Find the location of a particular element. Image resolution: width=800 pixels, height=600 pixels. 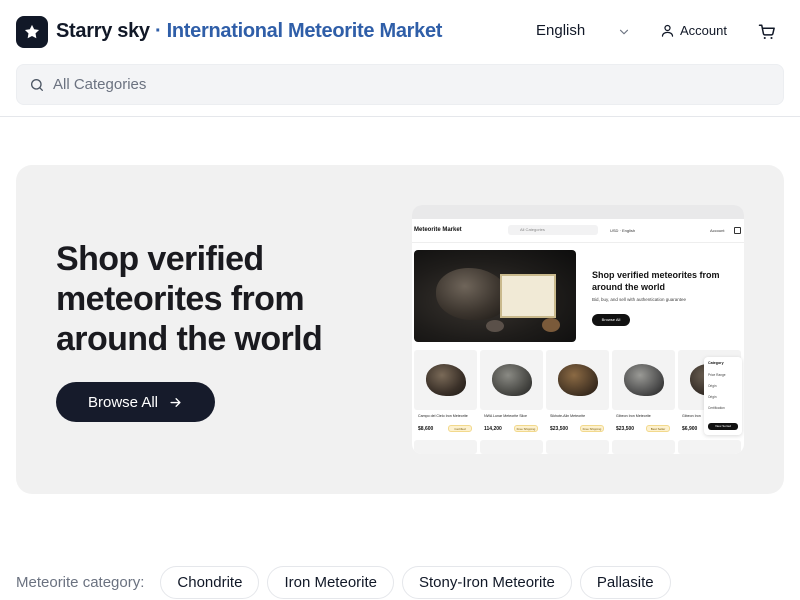

brand-primary: Starry sky is located at coordinates (103, 31).